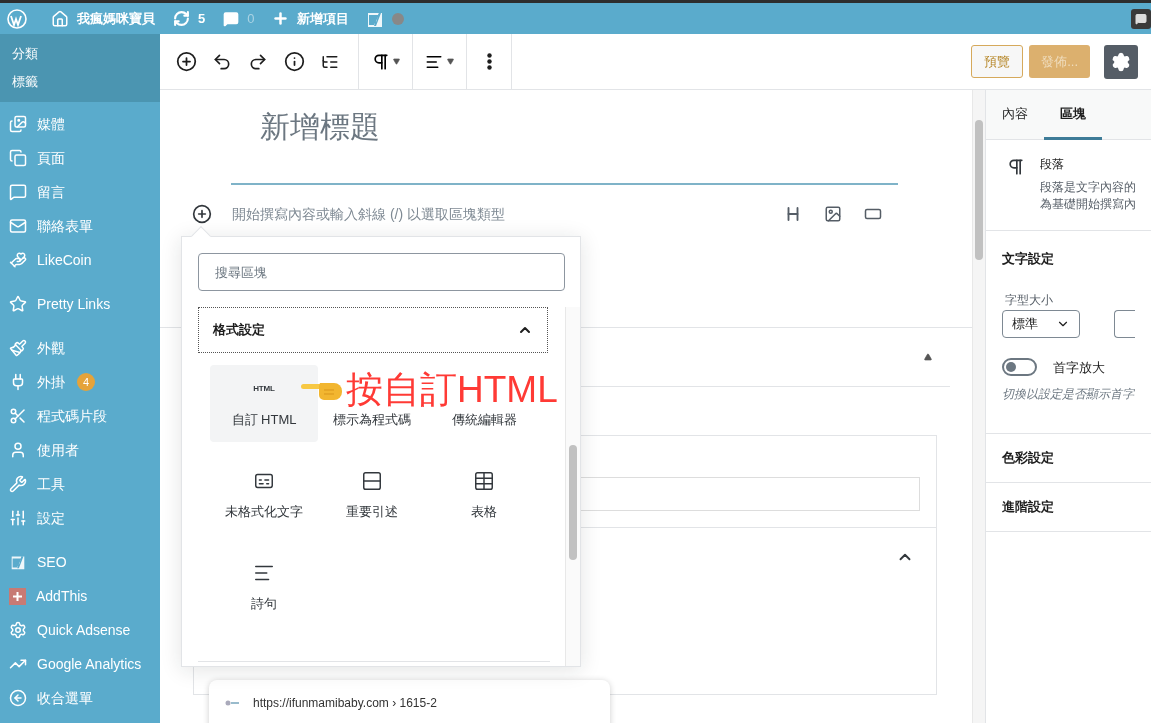 The width and height of the screenshot is (1151, 723). Describe the element at coordinates (311, 18) in the screenshot. I see `new-item-link: 新增項目` at that location.